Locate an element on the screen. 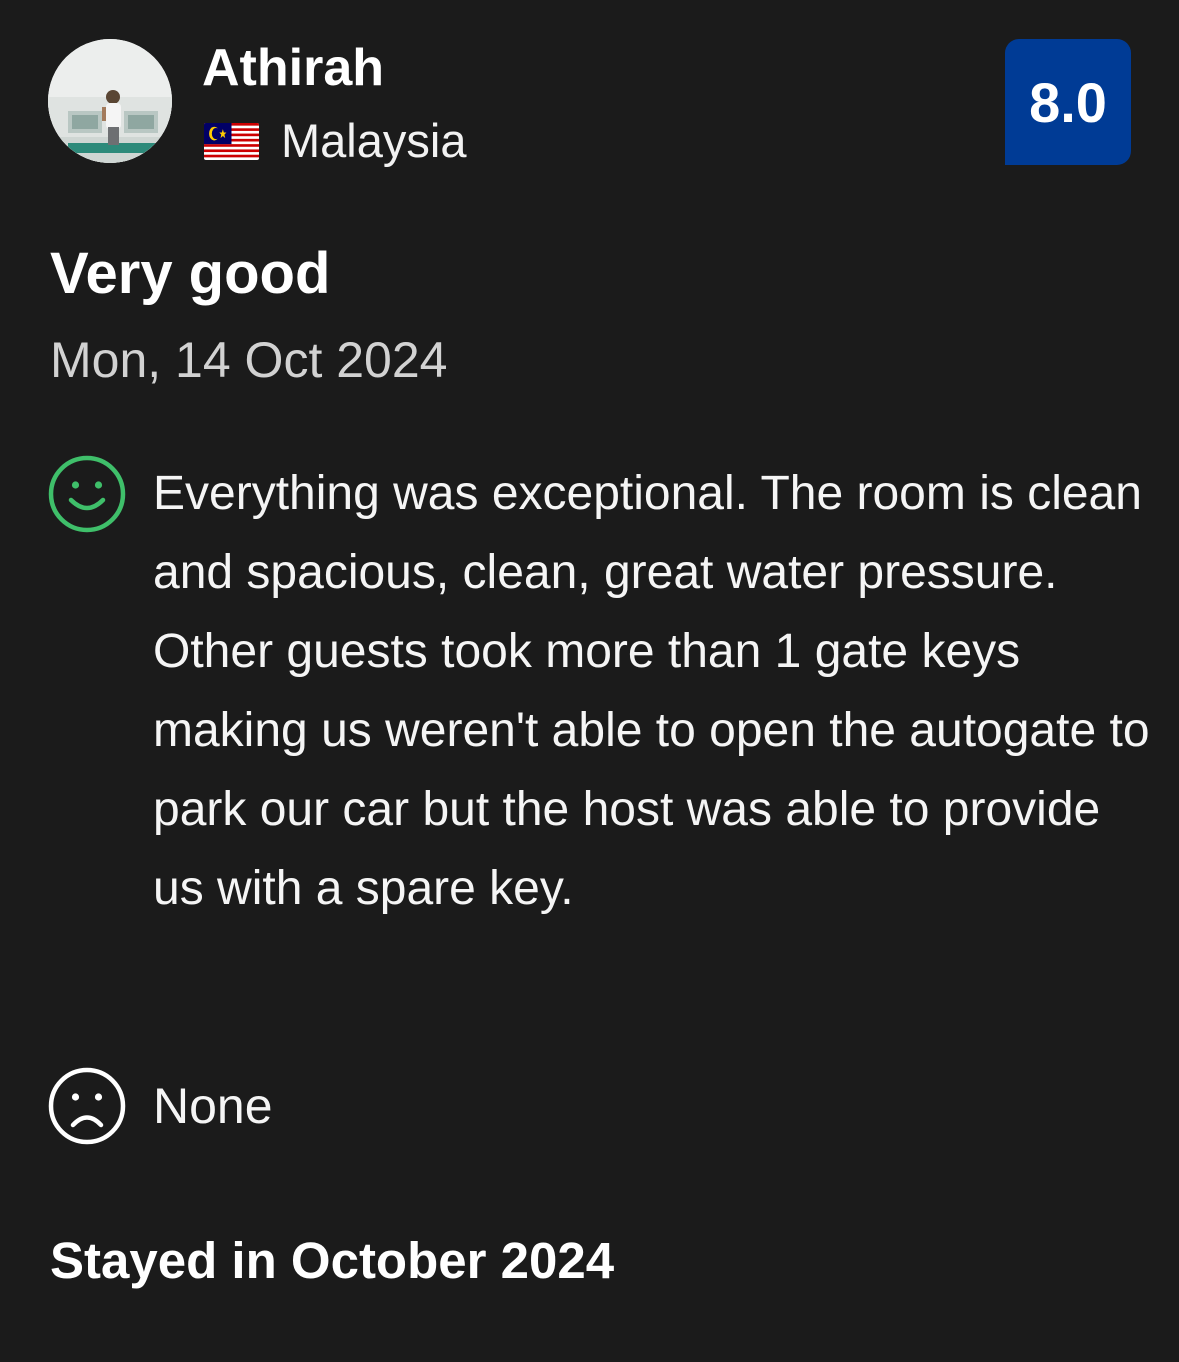 The height and width of the screenshot is (1362, 1179). reviewer-name: Athirah is located at coordinates (293, 68).